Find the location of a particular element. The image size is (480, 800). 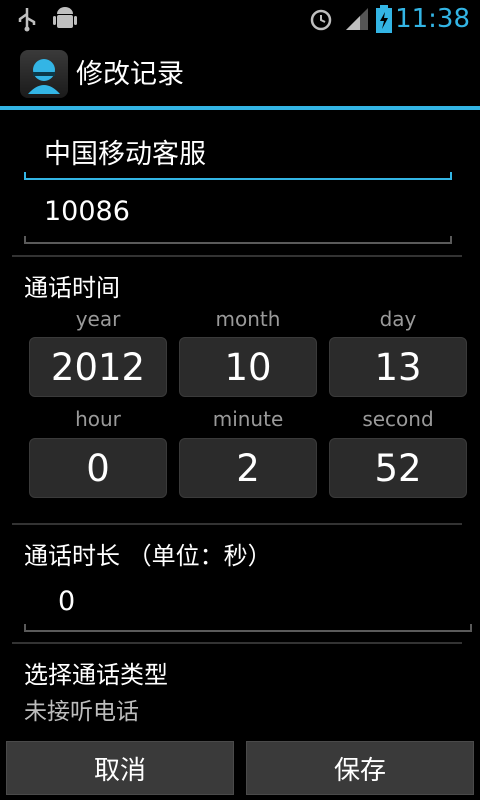

status-bar: 11:38 is located at coordinates (240, 19).